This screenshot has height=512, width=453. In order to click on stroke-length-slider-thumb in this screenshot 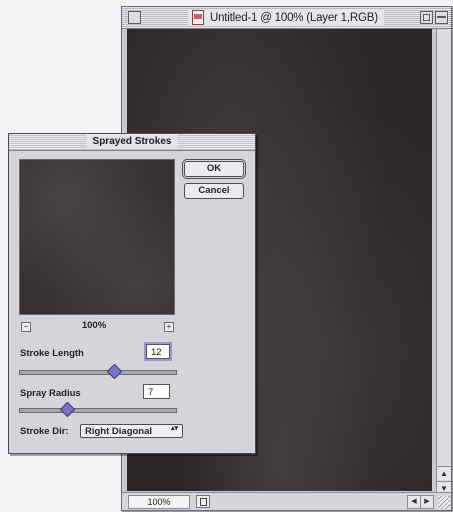, I will do `click(114, 371)`.